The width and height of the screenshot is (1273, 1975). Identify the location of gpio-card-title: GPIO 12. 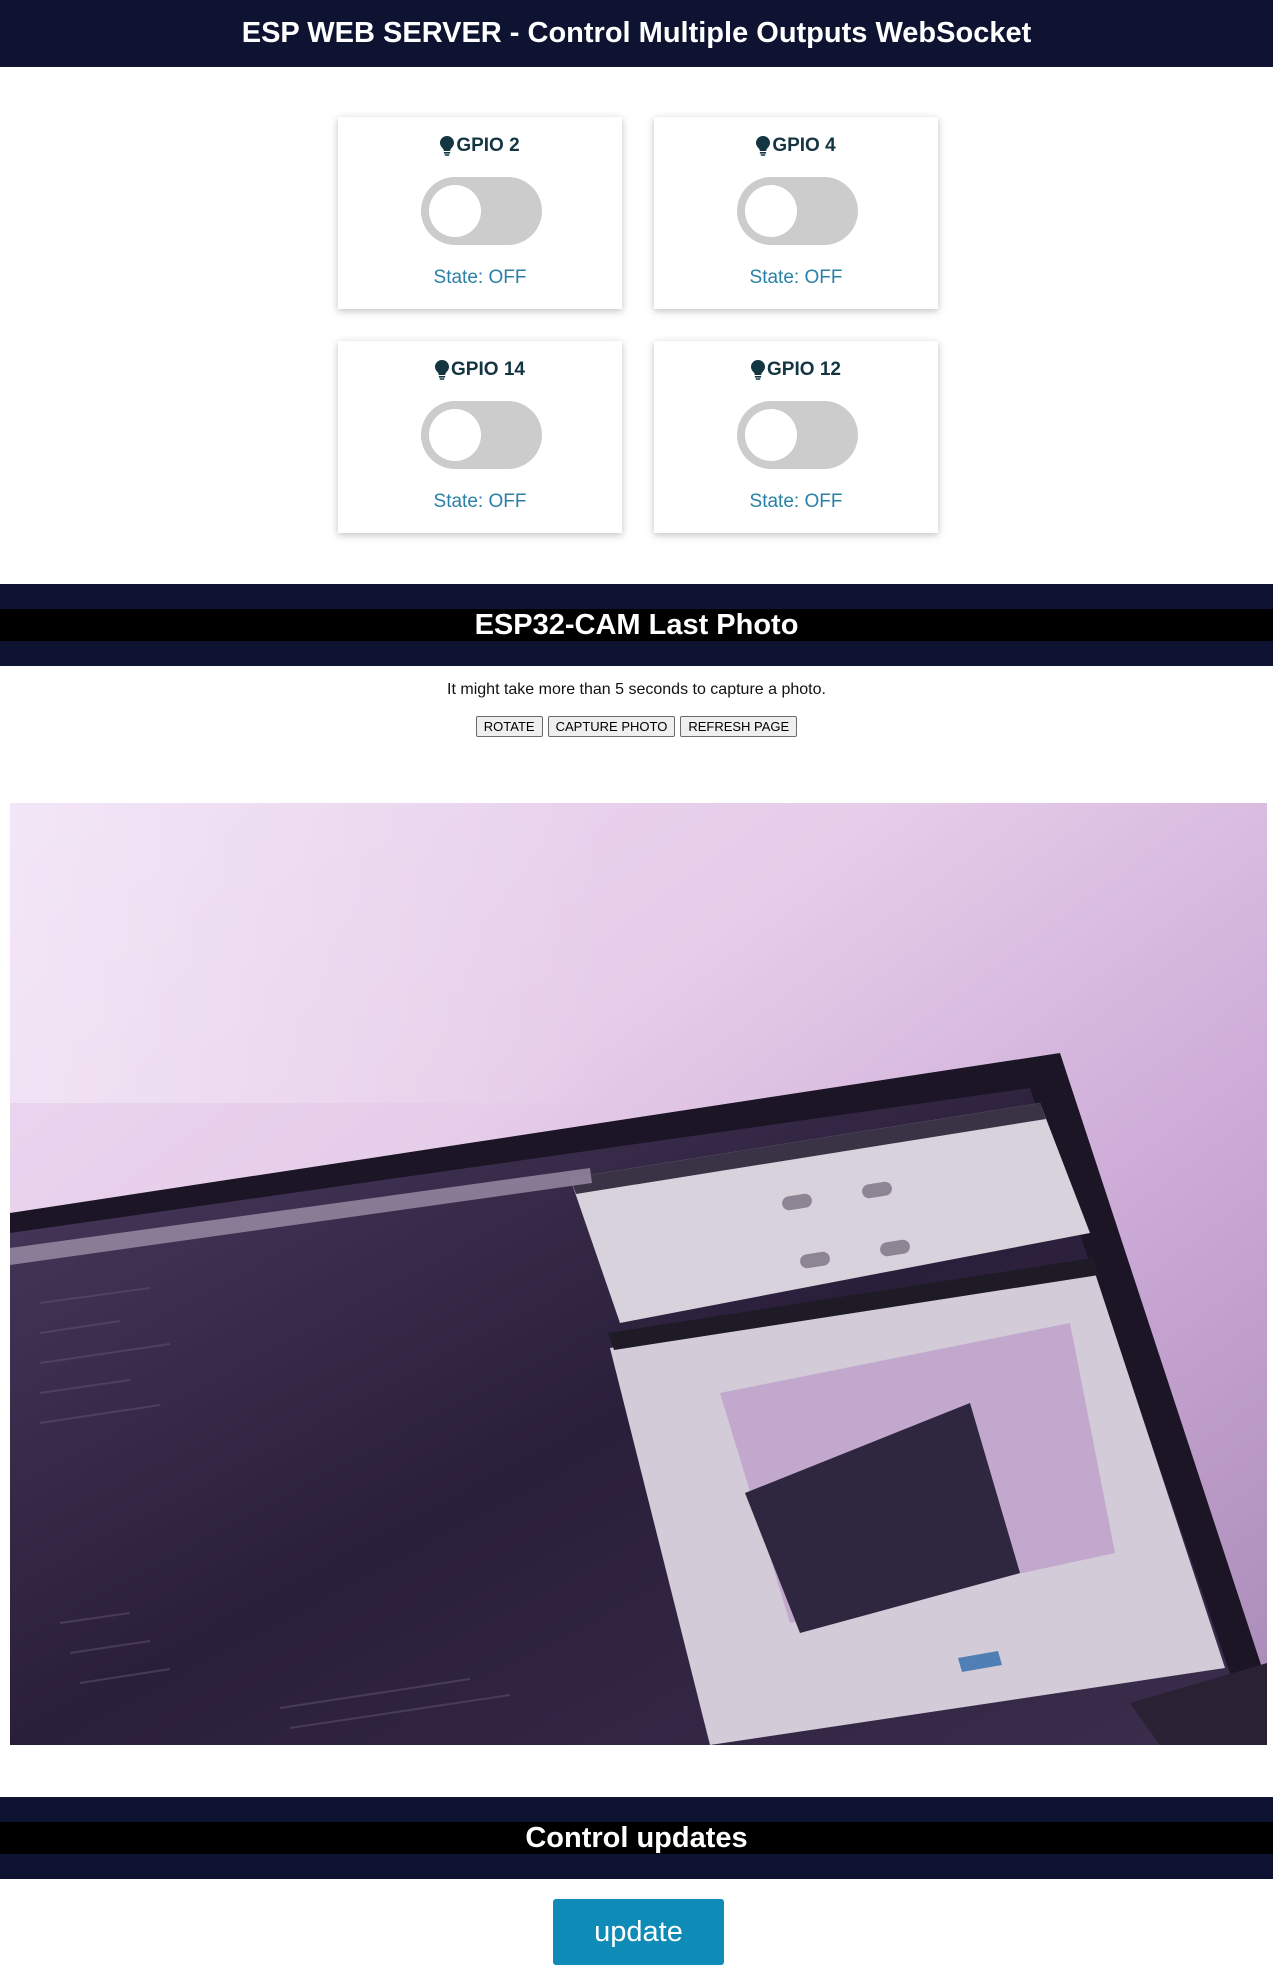
(796, 370).